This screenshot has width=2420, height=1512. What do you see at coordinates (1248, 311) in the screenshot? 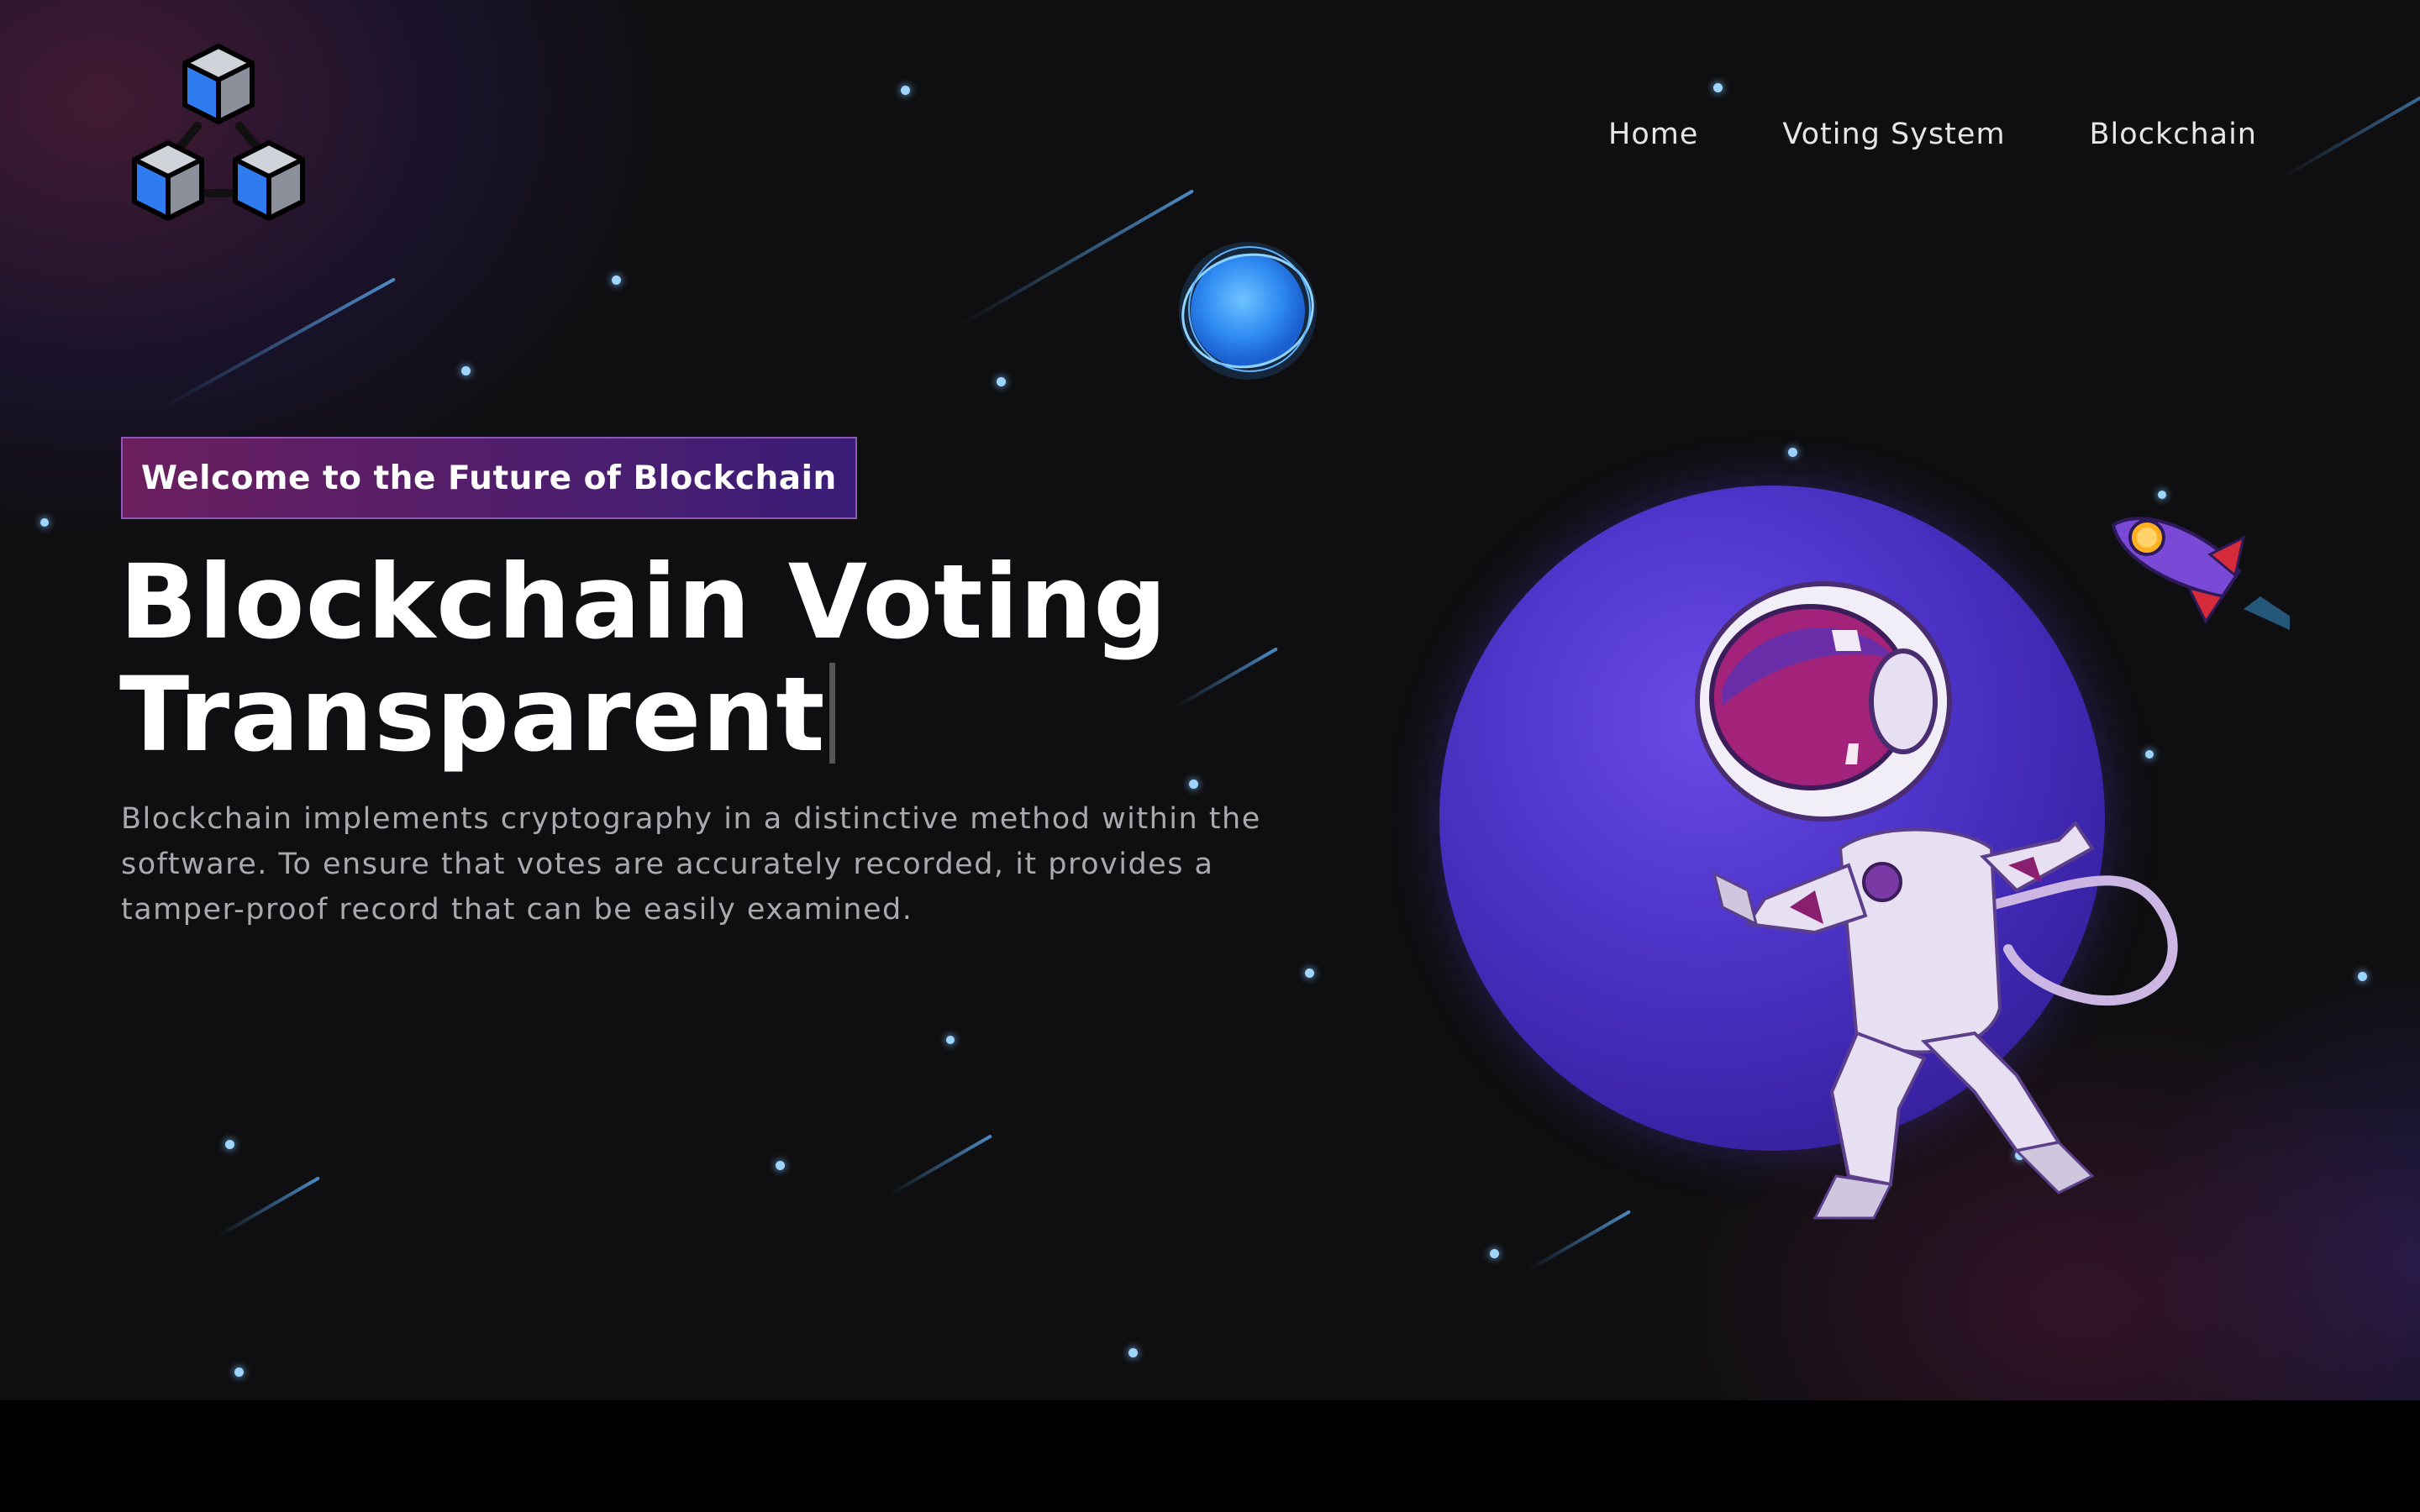
I see `blue-orb` at bounding box center [1248, 311].